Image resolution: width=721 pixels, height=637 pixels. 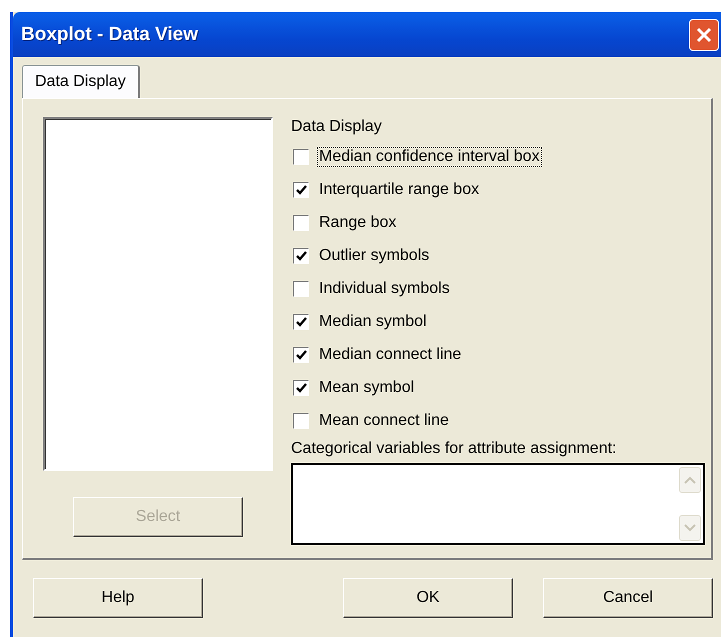 What do you see at coordinates (367, 387) in the screenshot?
I see `checkbox-label: Mean symbol` at bounding box center [367, 387].